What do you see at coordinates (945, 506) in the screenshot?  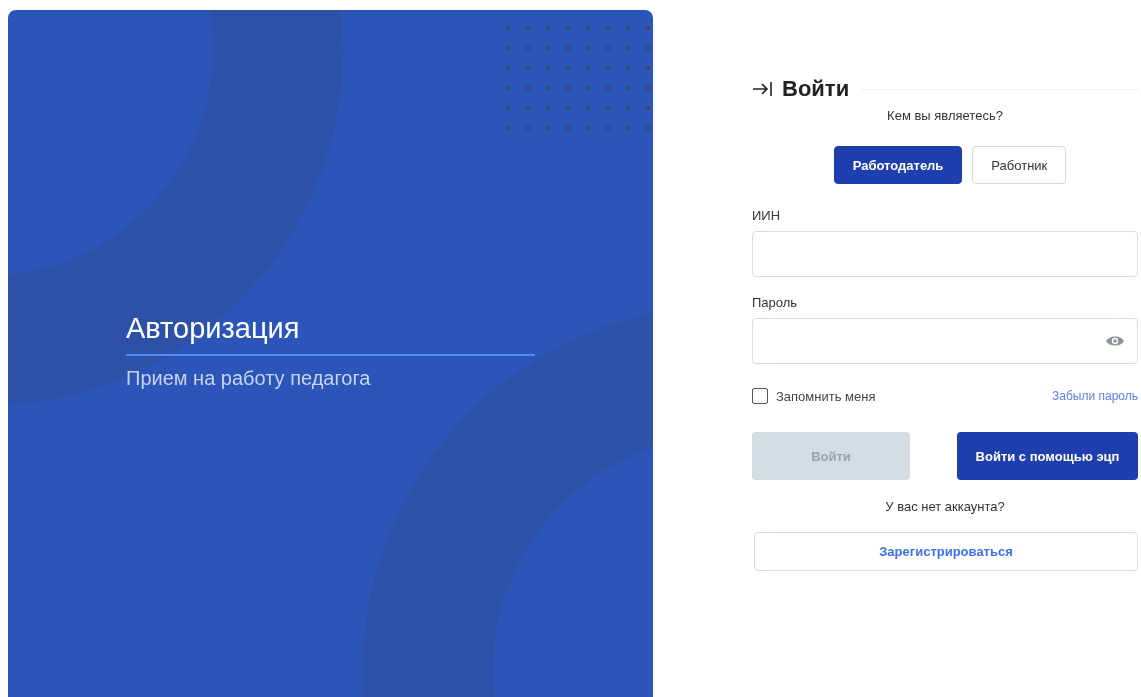 I see `no-account-text: У вас нет аккаунта?` at bounding box center [945, 506].